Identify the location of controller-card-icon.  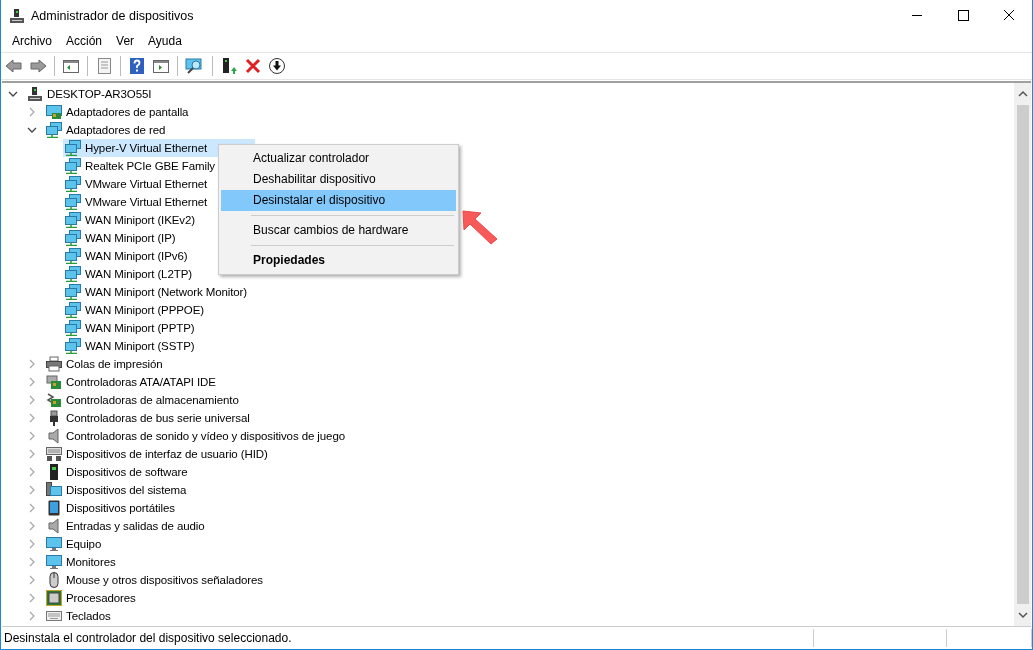
(54, 382).